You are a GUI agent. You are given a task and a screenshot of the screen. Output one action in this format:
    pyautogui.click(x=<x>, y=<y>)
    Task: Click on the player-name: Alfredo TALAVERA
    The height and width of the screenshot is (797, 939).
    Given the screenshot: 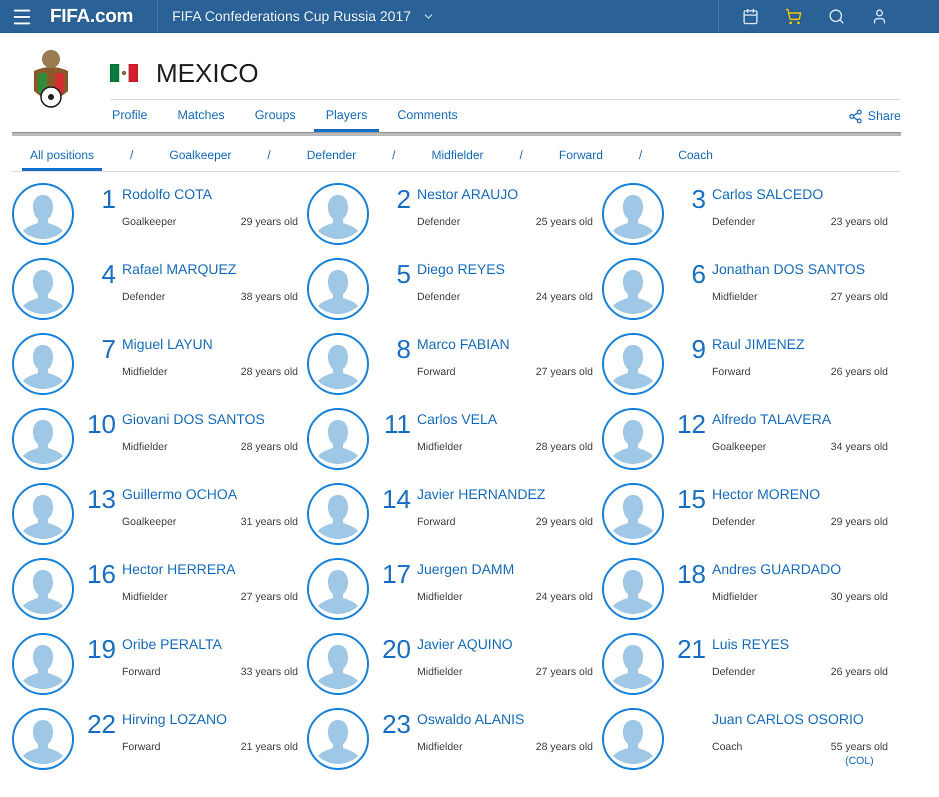 What is the action you would take?
    pyautogui.click(x=800, y=419)
    